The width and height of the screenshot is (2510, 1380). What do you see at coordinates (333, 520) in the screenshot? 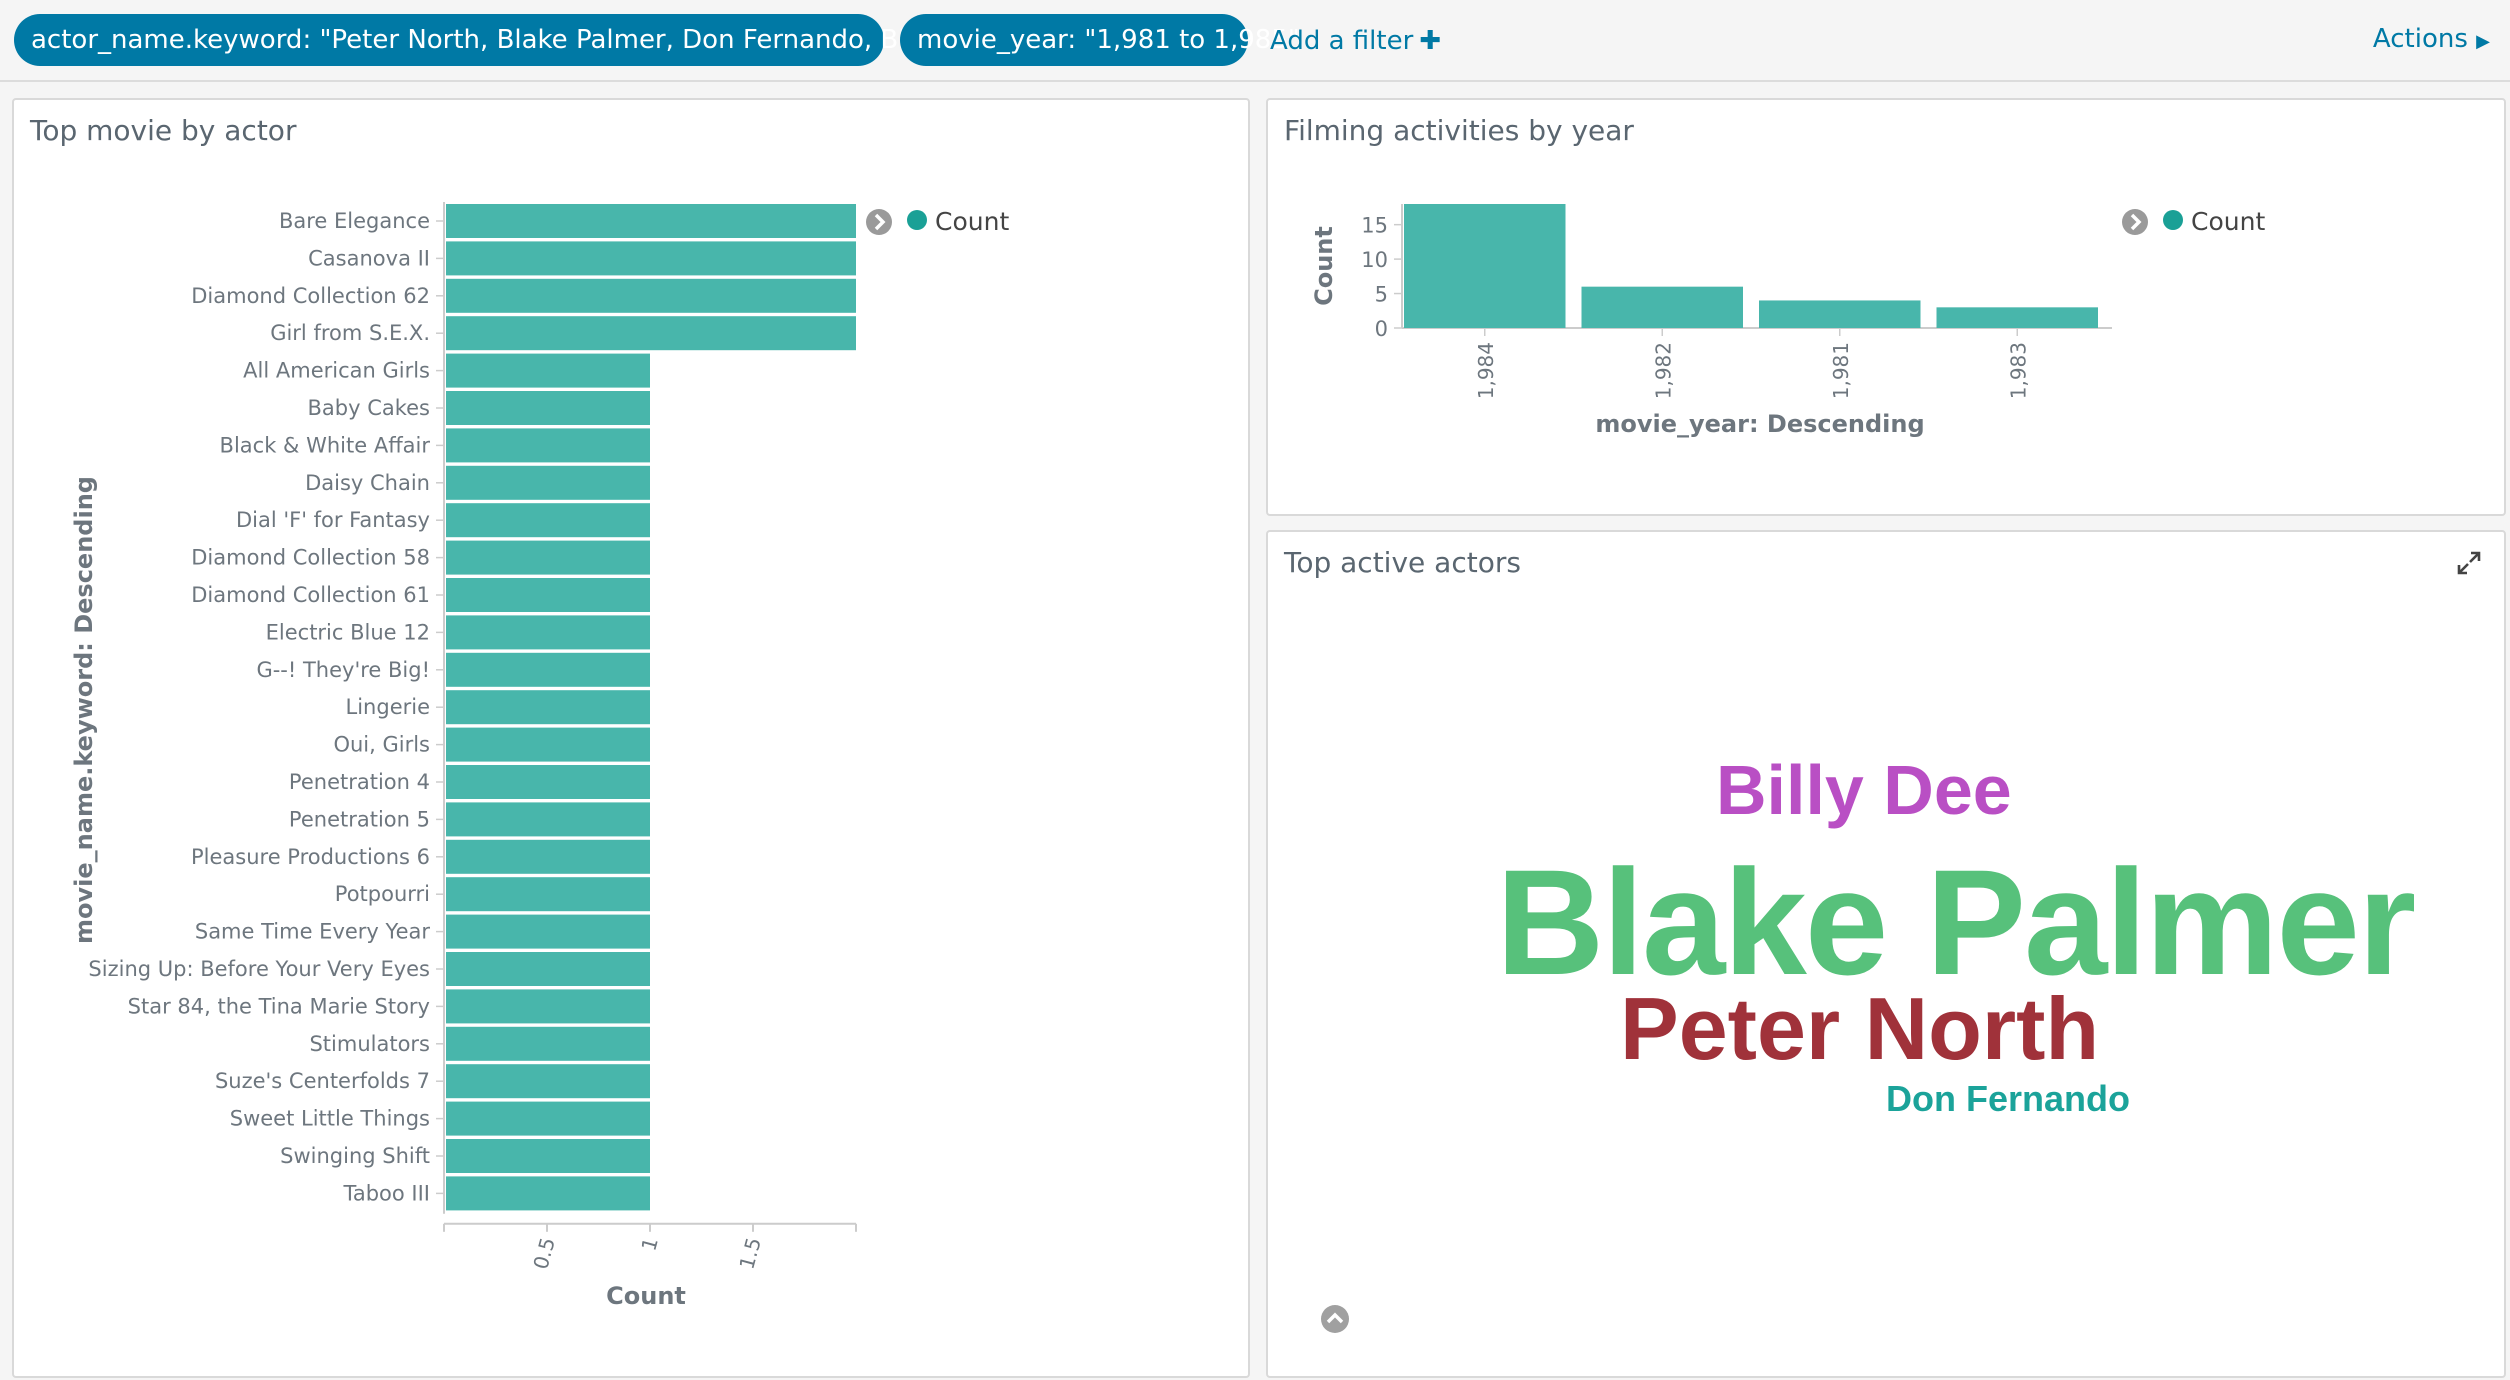
I see `y-tick-label: Dial 'F' for Fantasy` at bounding box center [333, 520].